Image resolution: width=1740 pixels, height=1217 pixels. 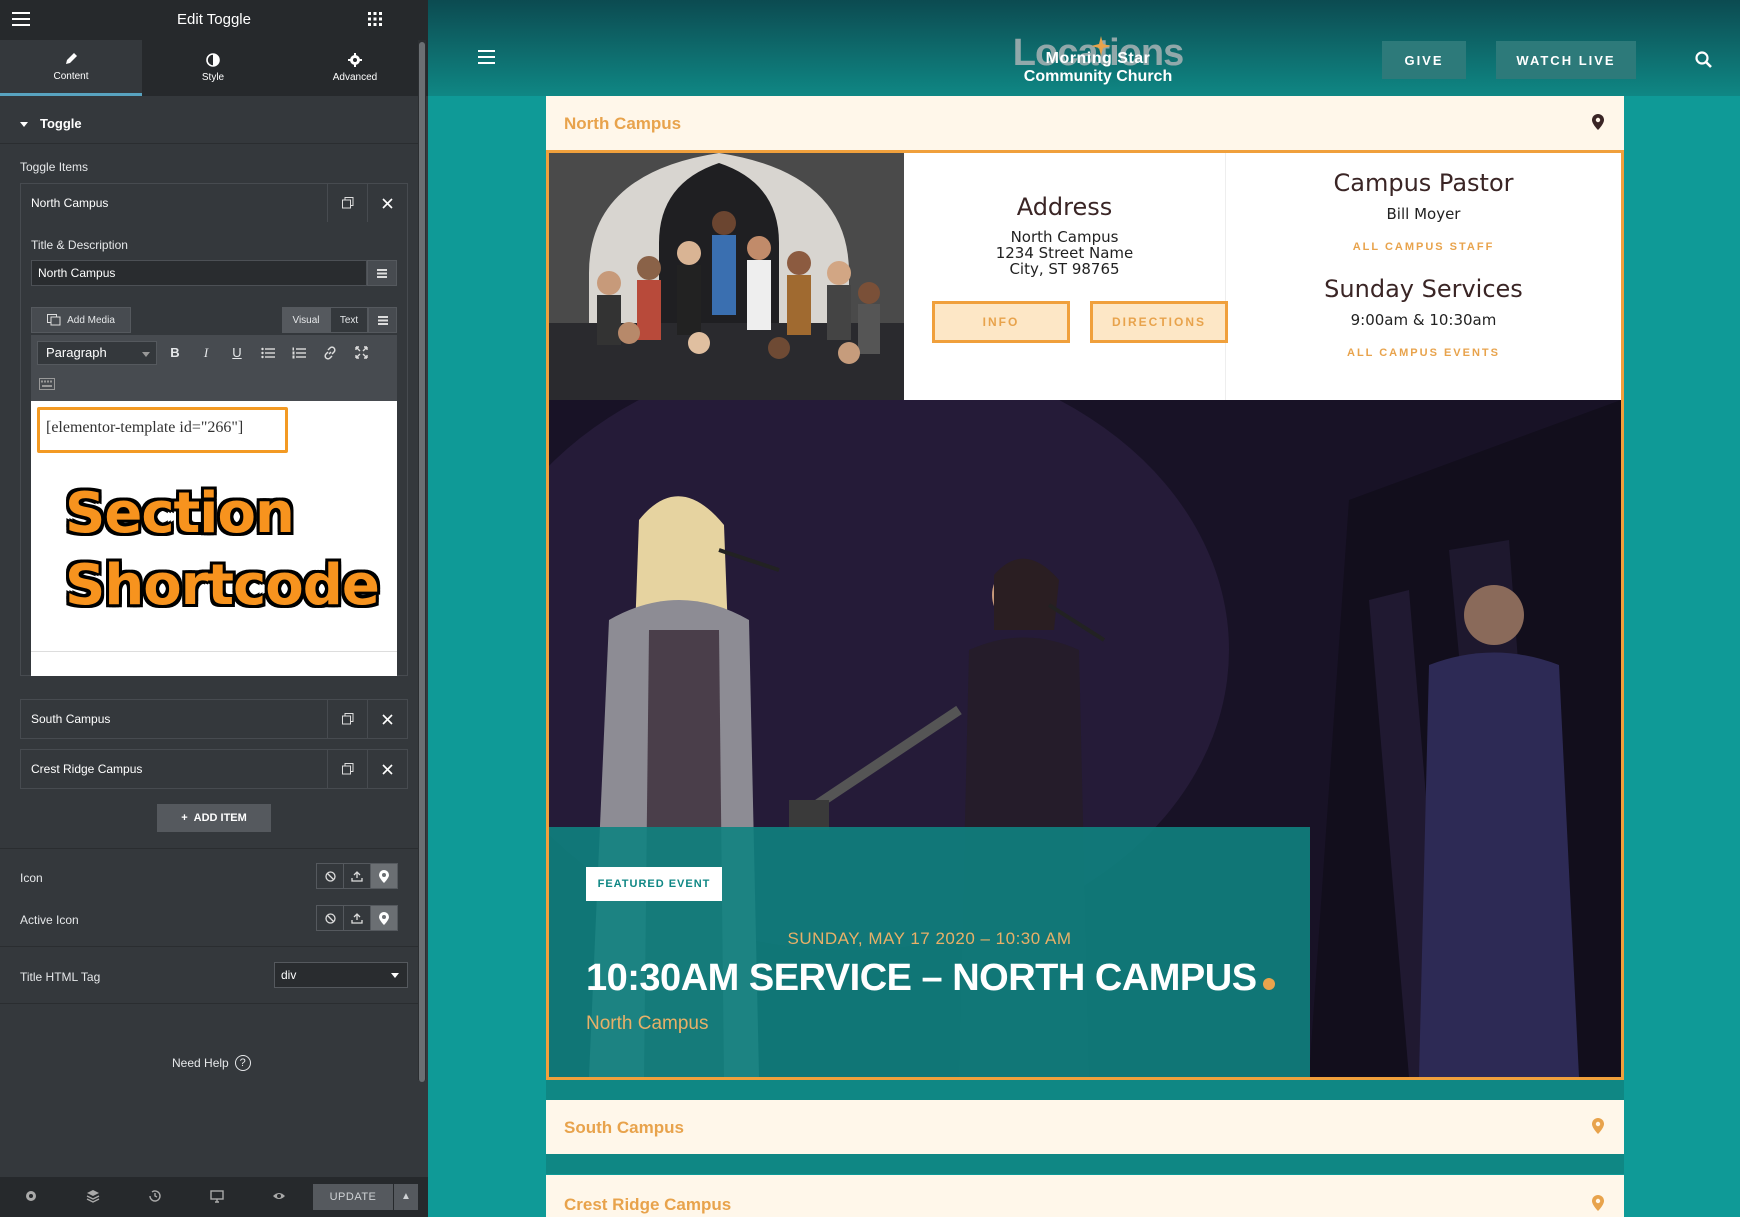 What do you see at coordinates (306, 320) in the screenshot?
I see `tab-visual: Visual` at bounding box center [306, 320].